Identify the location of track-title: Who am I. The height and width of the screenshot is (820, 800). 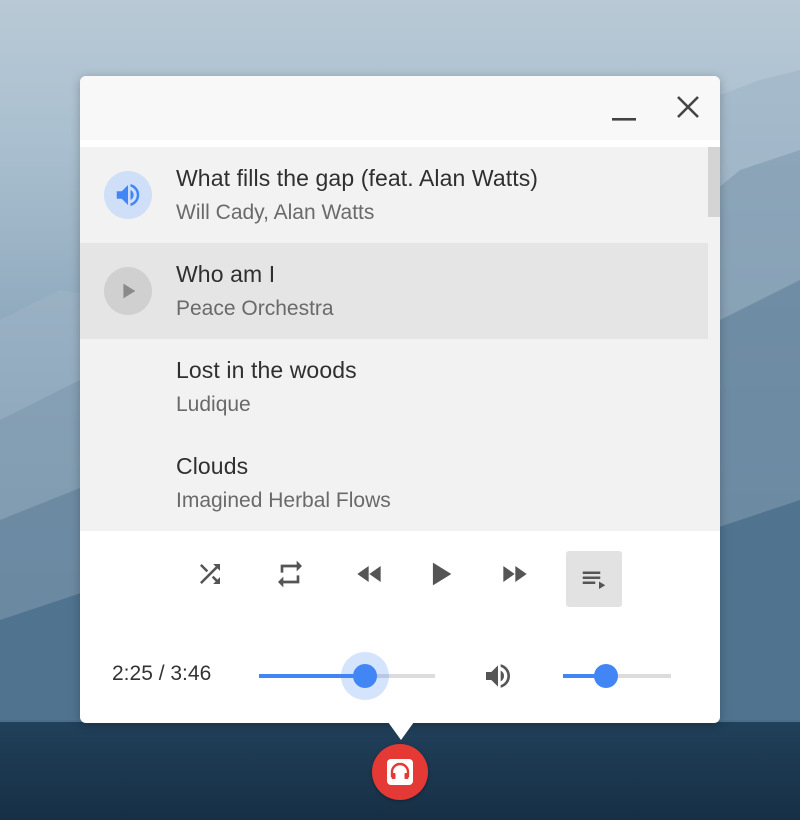
(226, 274).